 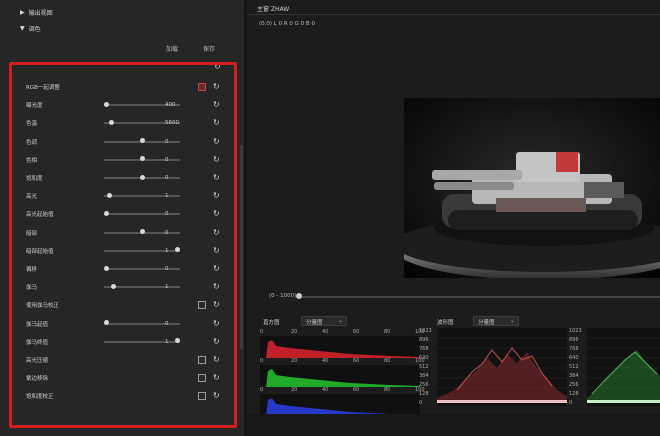 What do you see at coordinates (496, 321) in the screenshot?
I see `waveform-mode-dropdown: 分量图 ⌄` at bounding box center [496, 321].